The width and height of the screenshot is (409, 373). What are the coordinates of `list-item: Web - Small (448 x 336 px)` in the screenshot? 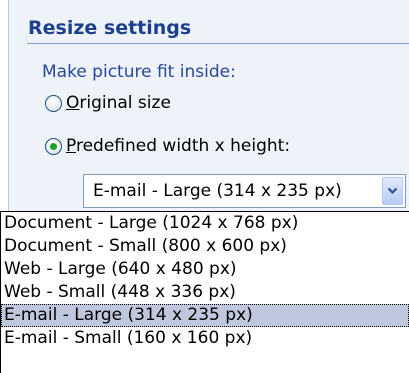 It's located at (205, 292).